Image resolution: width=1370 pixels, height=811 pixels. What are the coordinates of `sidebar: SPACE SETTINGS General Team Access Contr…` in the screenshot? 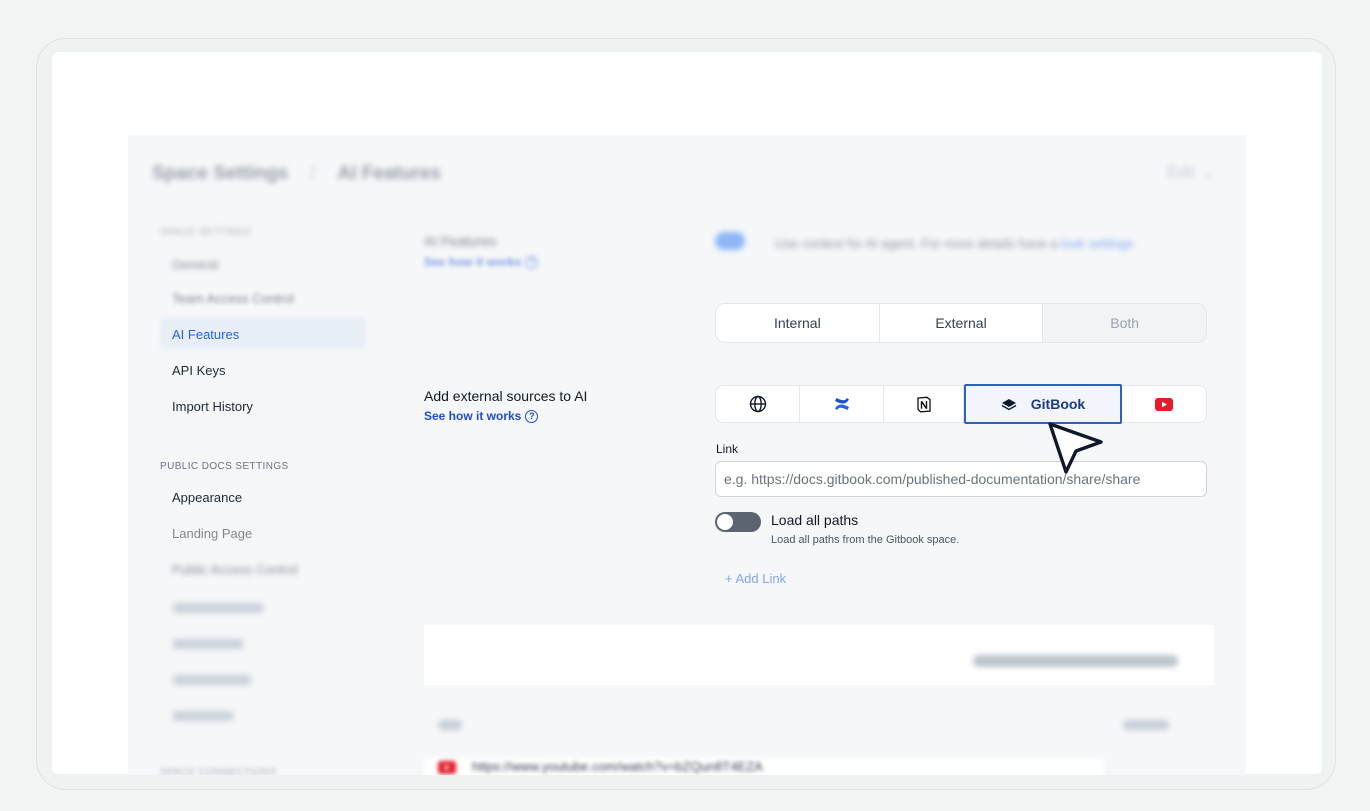 It's located at (253, 495).